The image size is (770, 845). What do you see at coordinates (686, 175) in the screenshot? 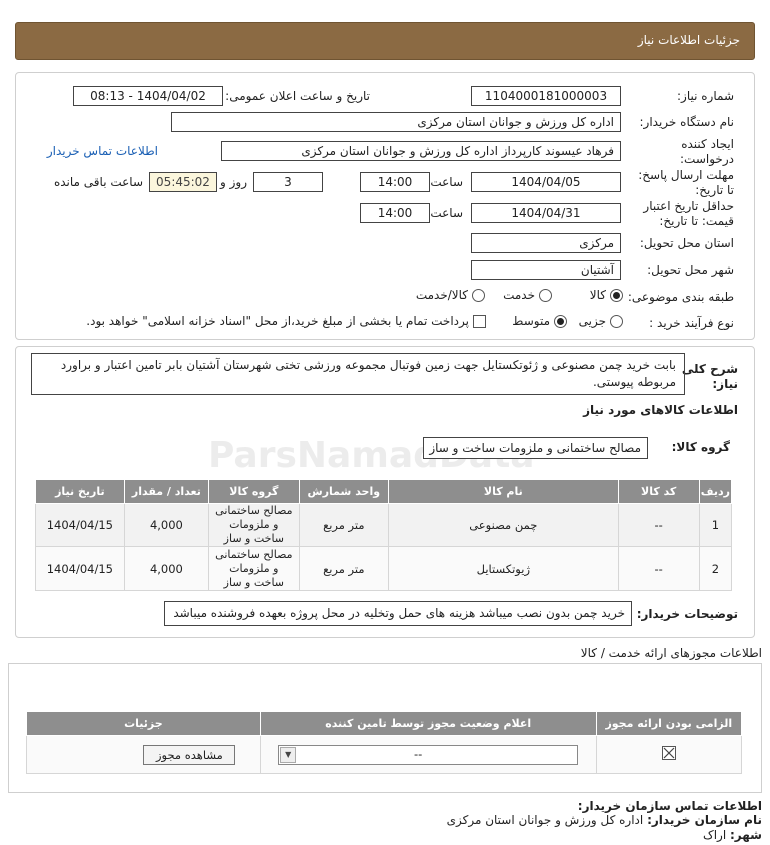
I see `reply-deadline-label-1: مهلت ارسال پاسخ:` at bounding box center [686, 175].